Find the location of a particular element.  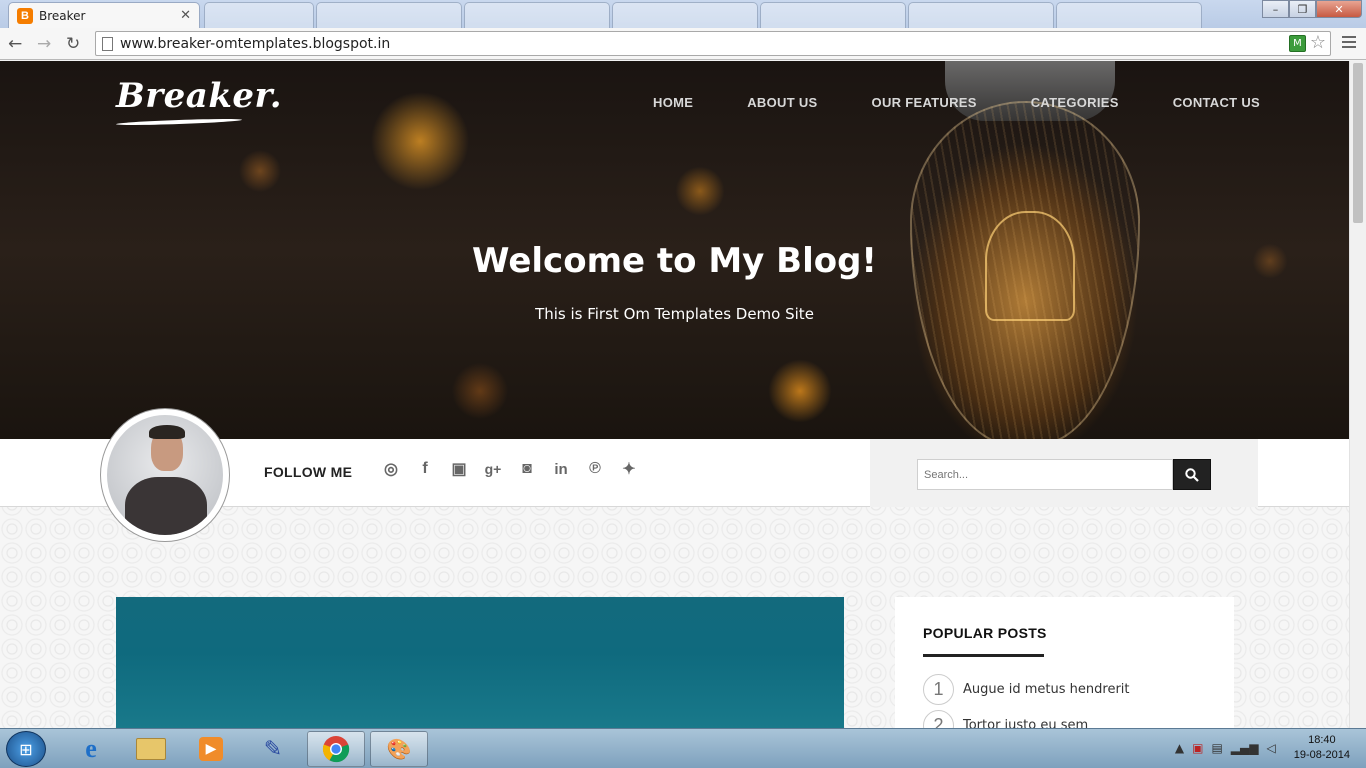

nav-home: HOME is located at coordinates (673, 102).